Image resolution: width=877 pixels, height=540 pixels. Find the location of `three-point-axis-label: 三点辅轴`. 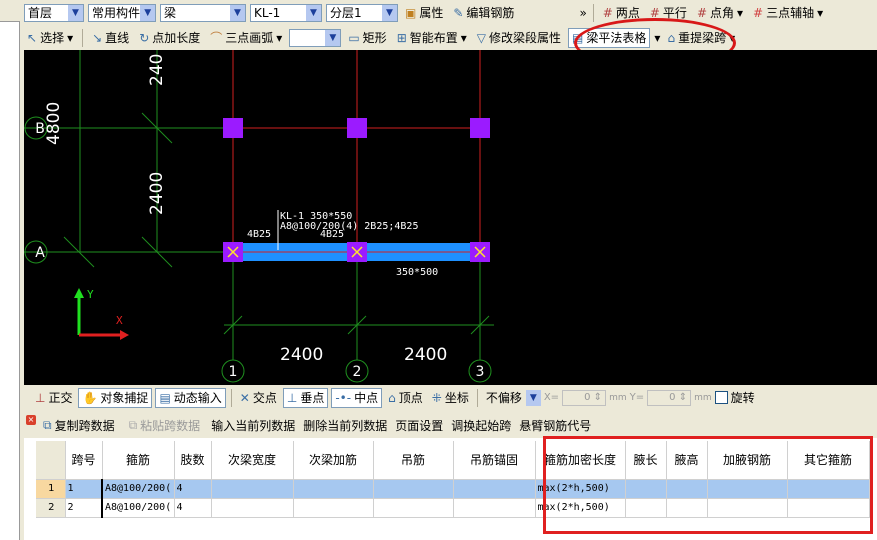

three-point-axis-label: 三点辅轴 is located at coordinates (790, 13).